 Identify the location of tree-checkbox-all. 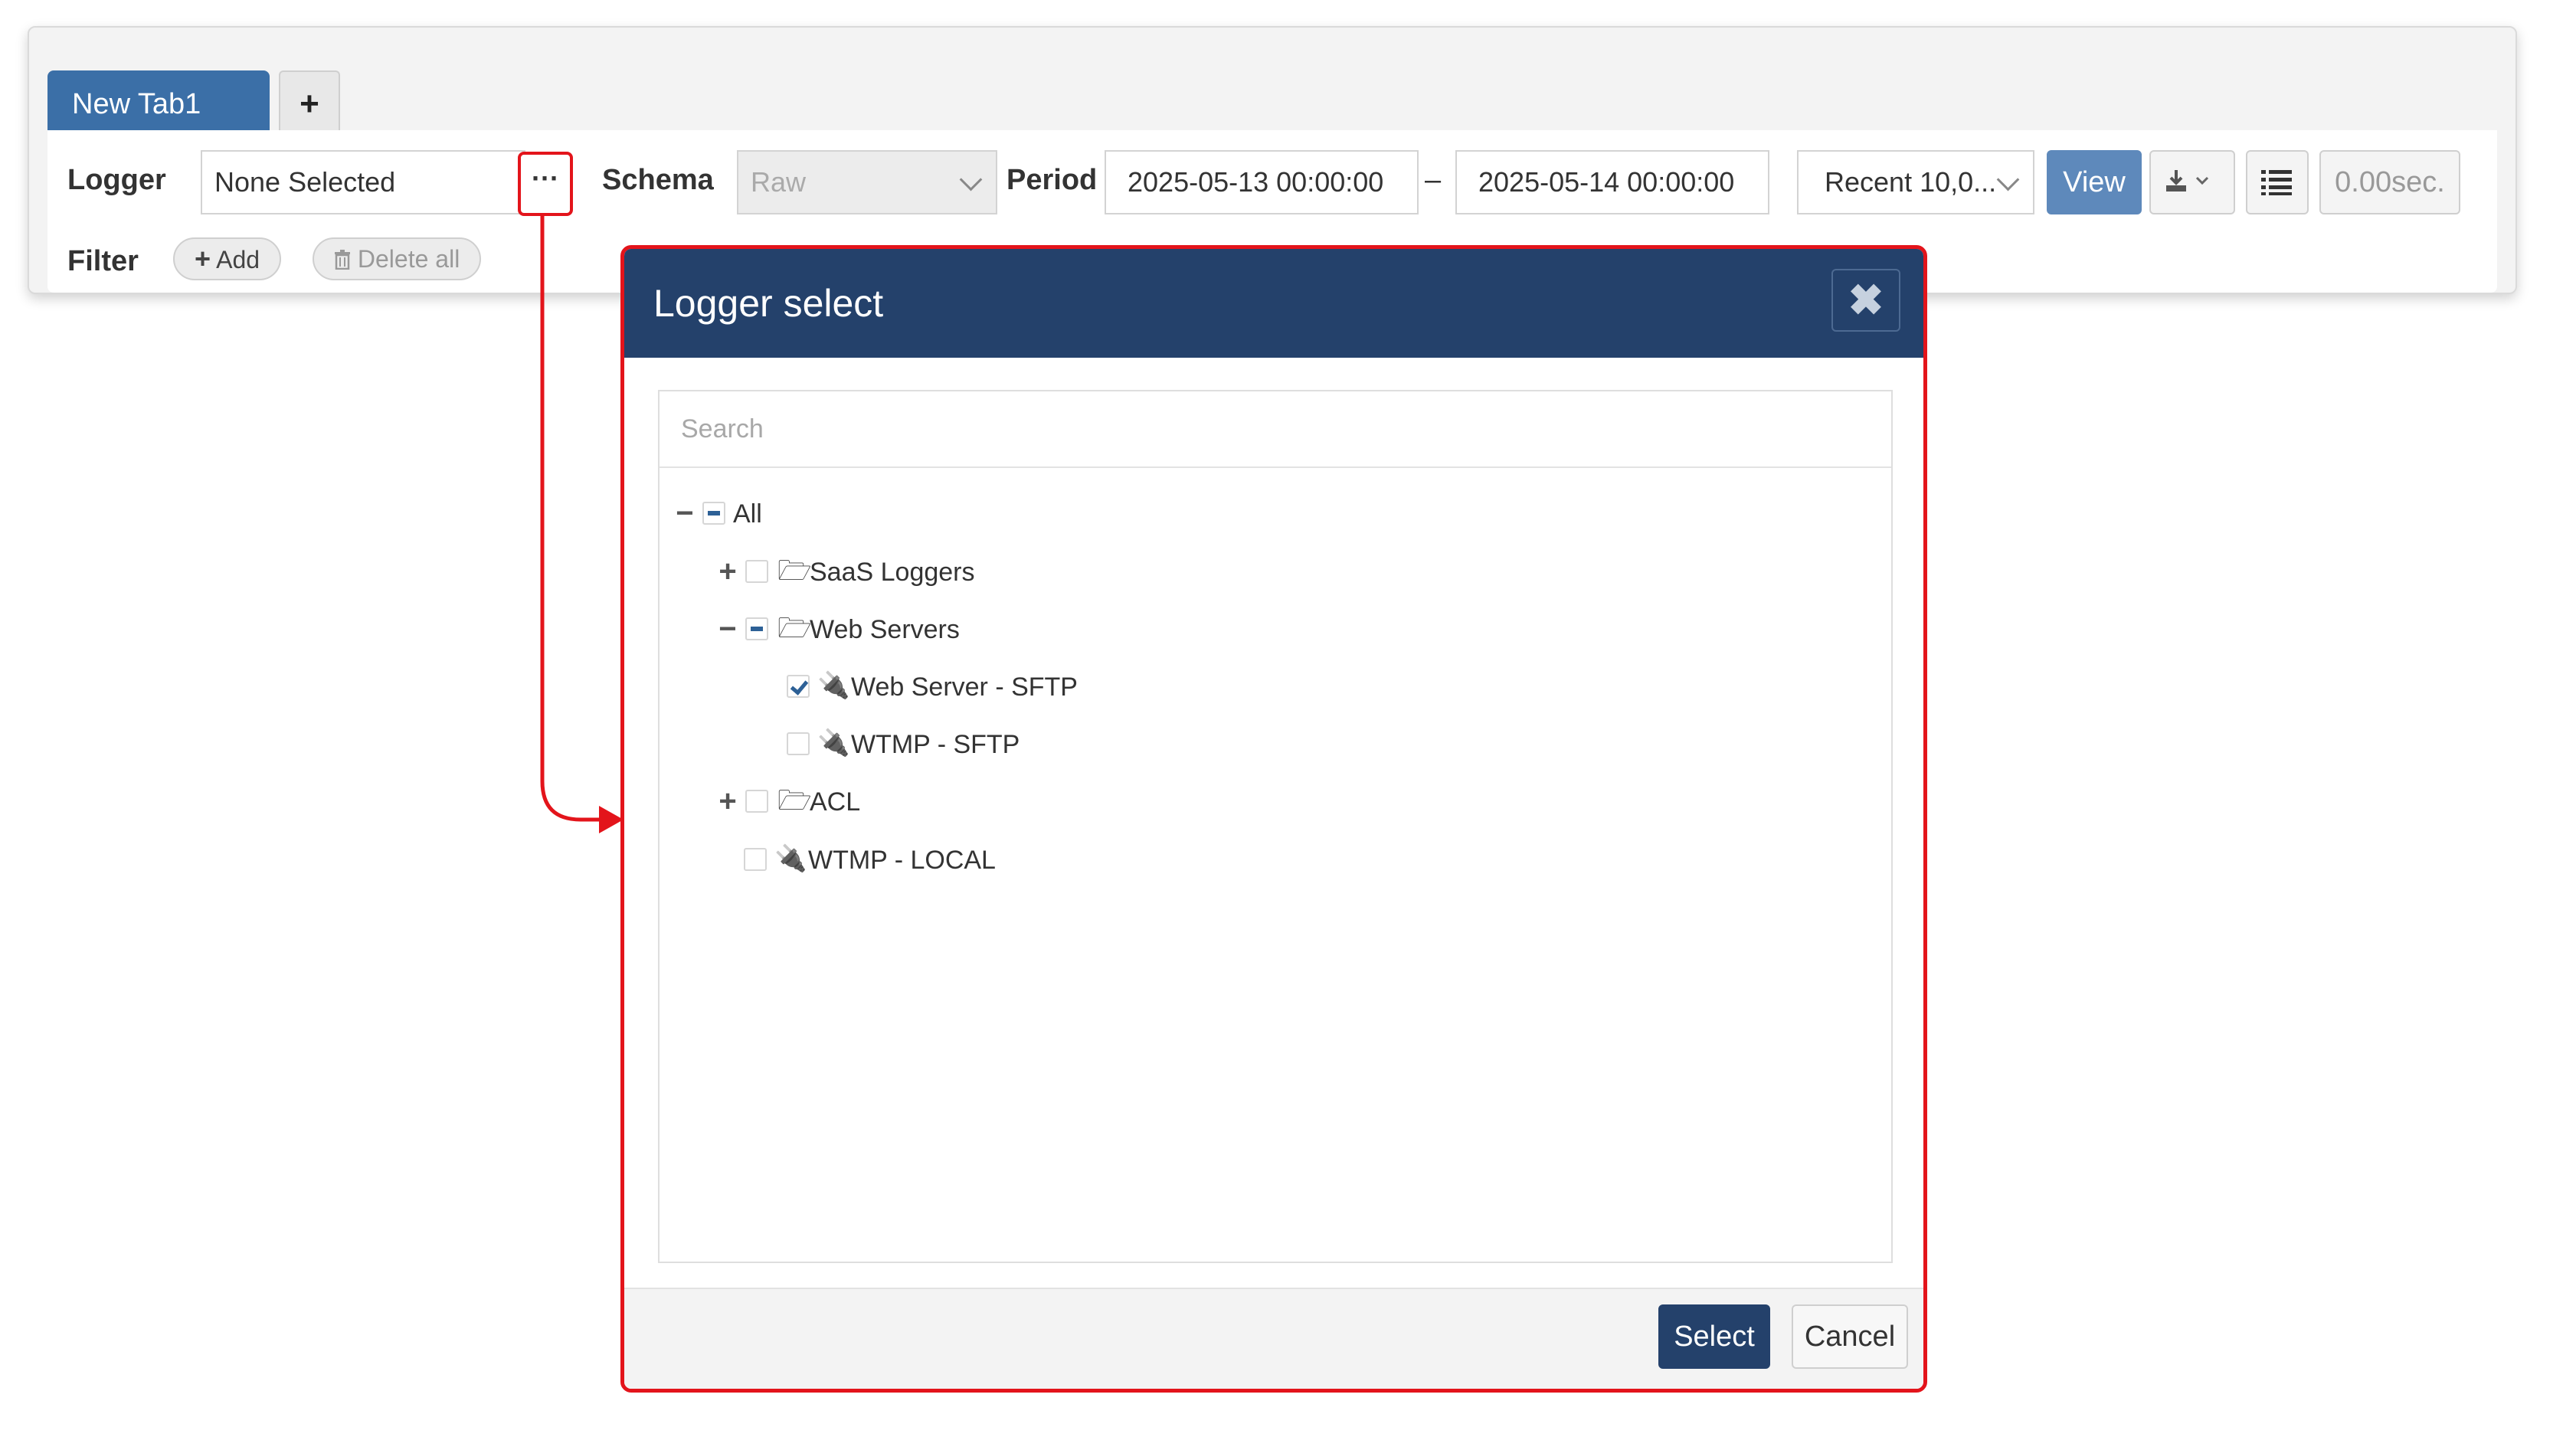
(713, 513).